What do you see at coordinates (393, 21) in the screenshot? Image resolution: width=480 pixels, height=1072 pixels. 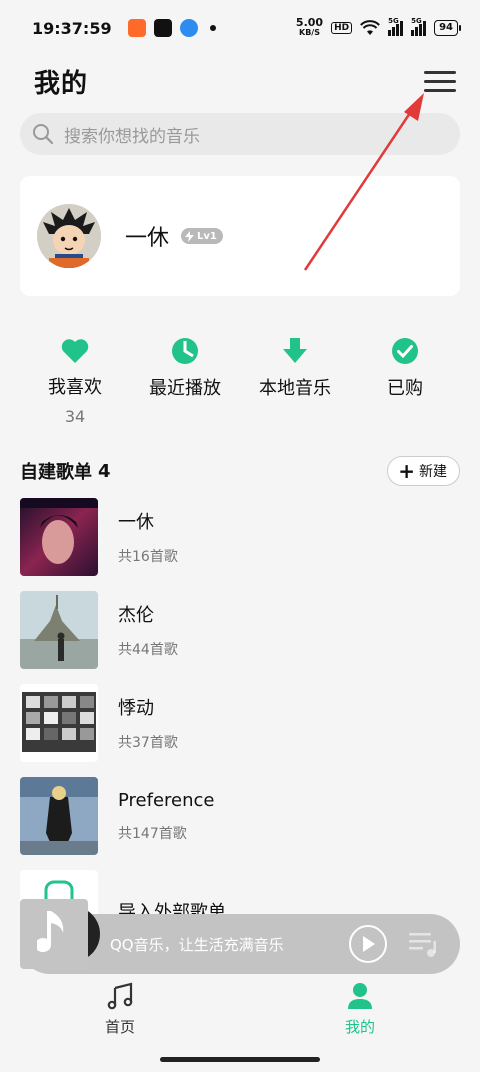 I see `signal-label: 5G` at bounding box center [393, 21].